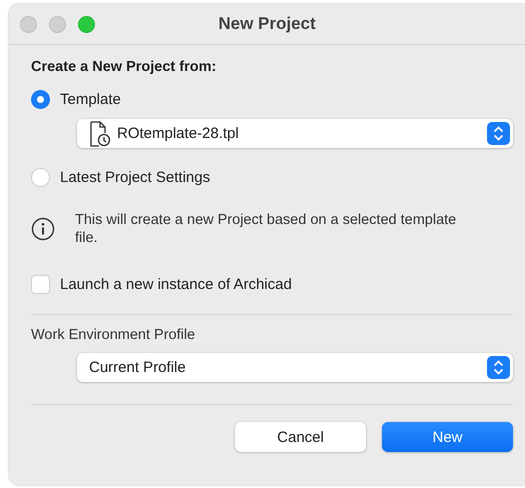 This screenshot has height=488, width=525. What do you see at coordinates (123, 67) in the screenshot?
I see `section-heading: Create a New Project from:` at bounding box center [123, 67].